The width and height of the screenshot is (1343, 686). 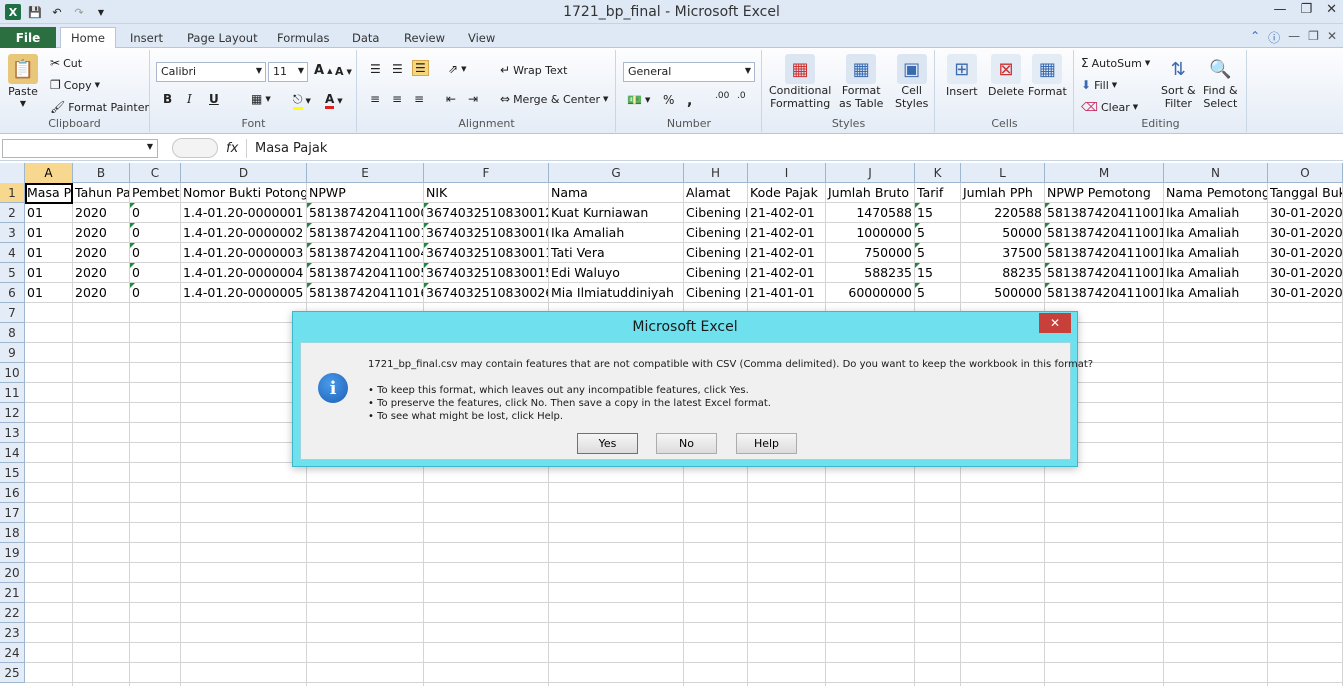 What do you see at coordinates (1003, 193) in the screenshot?
I see `header-cell: Jumlah PPh` at bounding box center [1003, 193].